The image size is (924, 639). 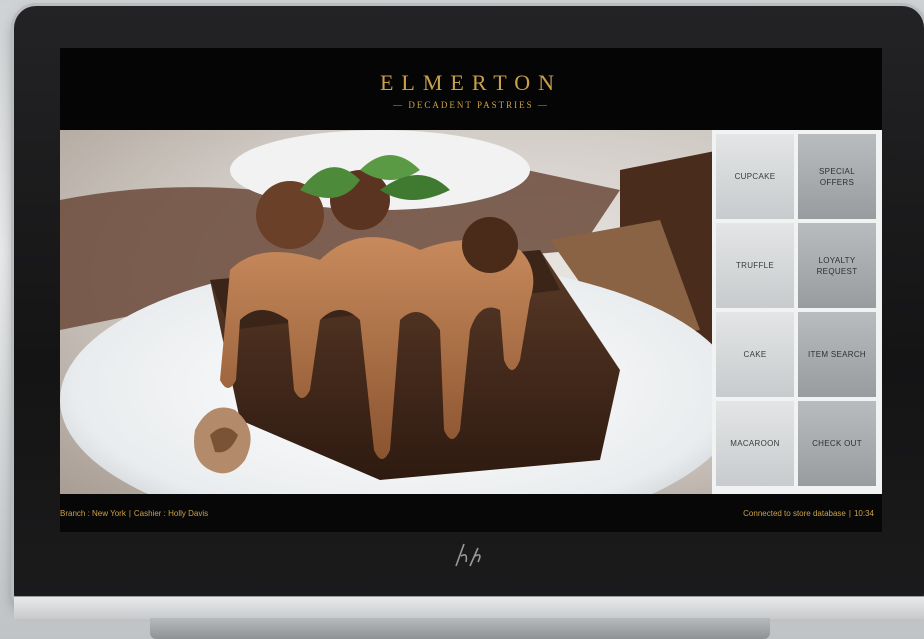 What do you see at coordinates (755, 443) in the screenshot?
I see `macaroon-button: MACAROON` at bounding box center [755, 443].